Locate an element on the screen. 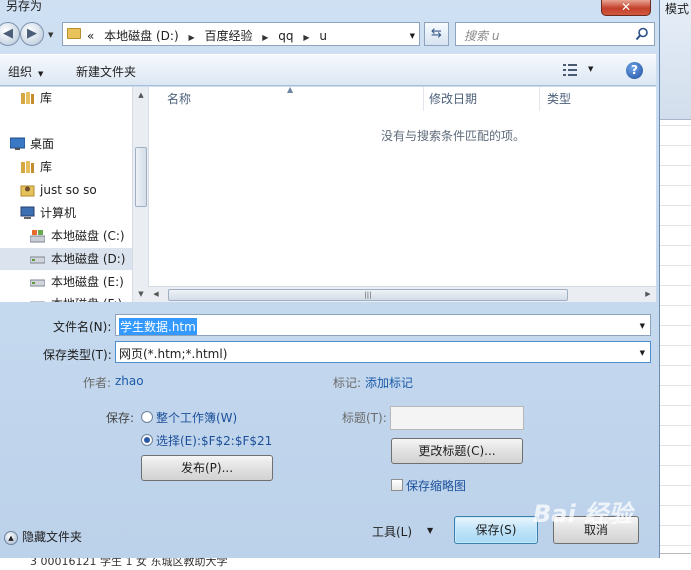 The image size is (691, 570). back-button: ◀ is located at coordinates (10, 34).